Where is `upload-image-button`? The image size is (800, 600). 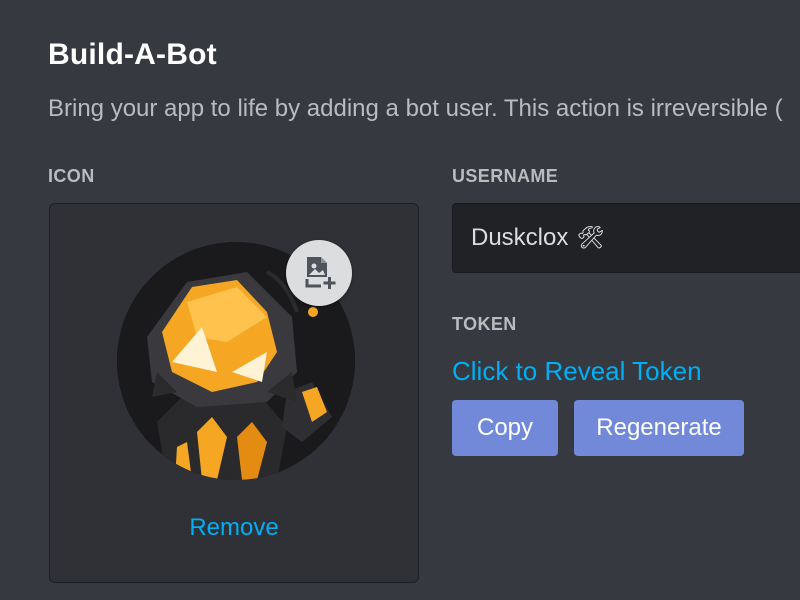
upload-image-button is located at coordinates (319, 273).